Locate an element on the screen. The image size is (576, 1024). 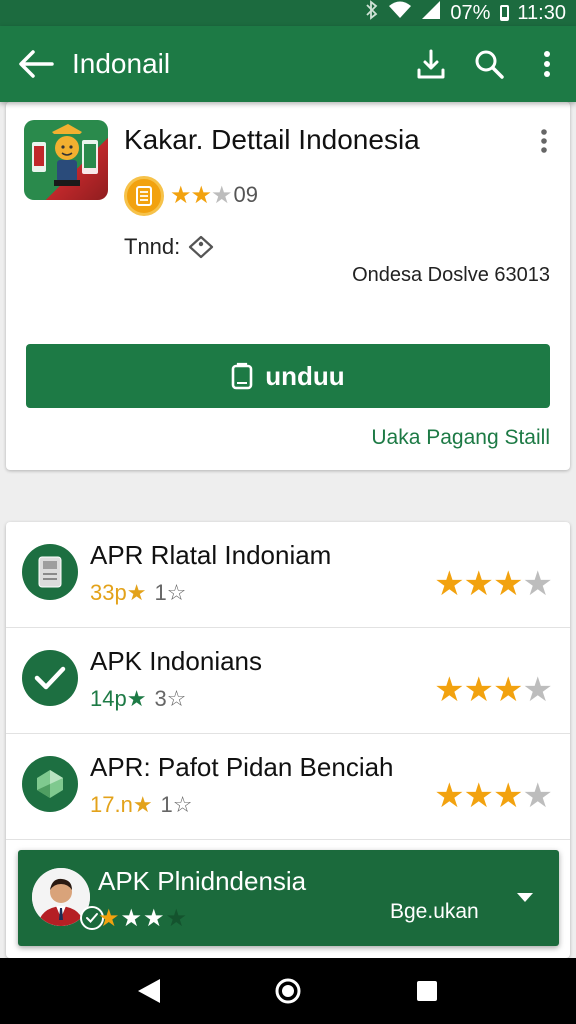
list-item-meta-primary: 33p★ is located at coordinates (118, 592).